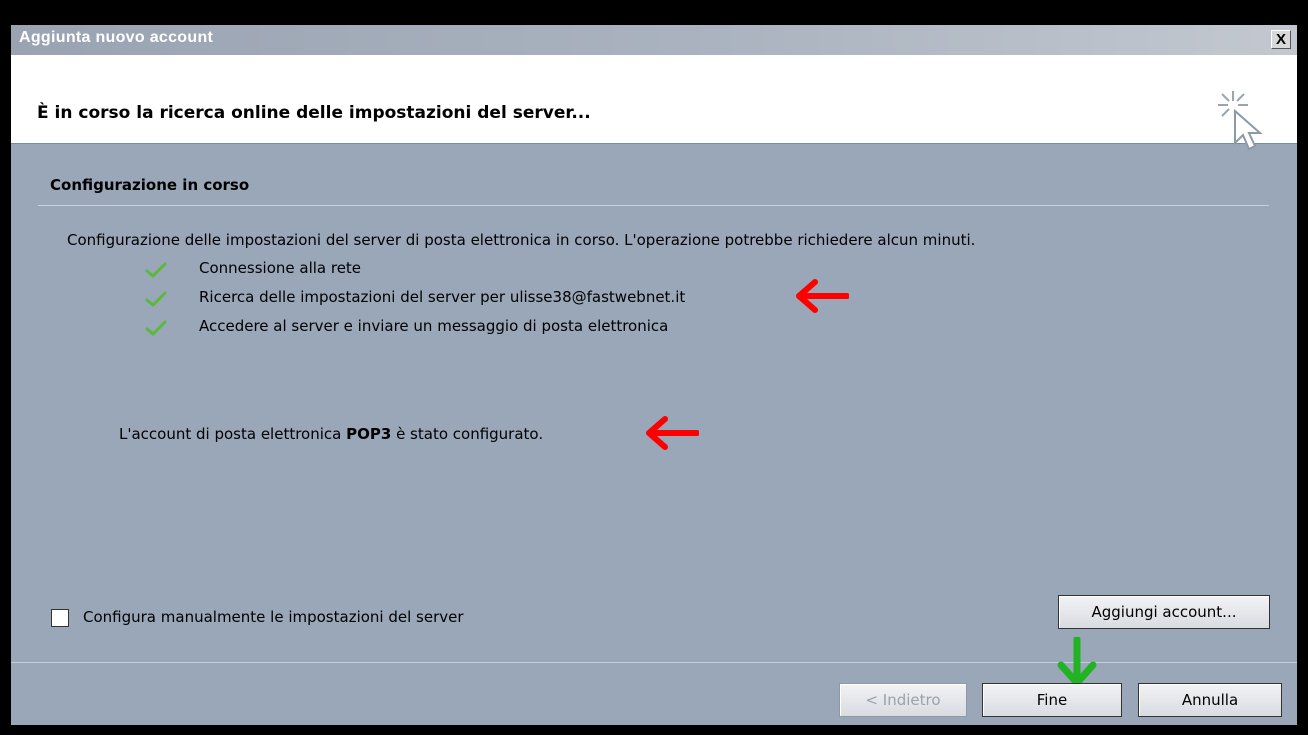 The height and width of the screenshot is (735, 1308). I want to click on back-button: < Indietro, so click(903, 700).